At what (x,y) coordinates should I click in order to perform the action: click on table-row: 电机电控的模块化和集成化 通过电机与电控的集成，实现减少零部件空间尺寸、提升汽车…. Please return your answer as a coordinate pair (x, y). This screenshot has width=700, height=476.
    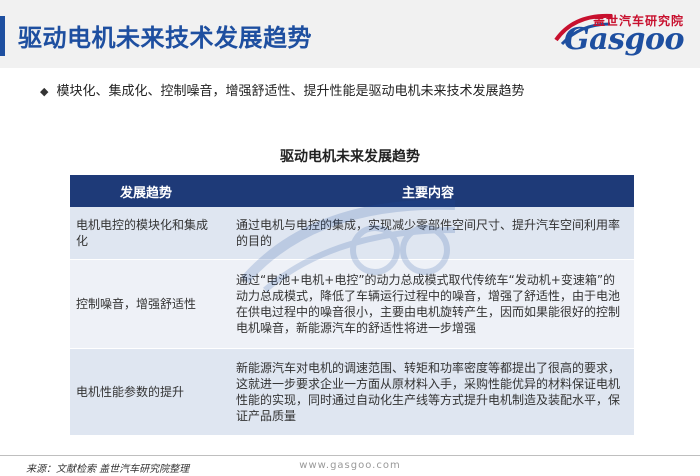
    Looking at the image, I should click on (352, 233).